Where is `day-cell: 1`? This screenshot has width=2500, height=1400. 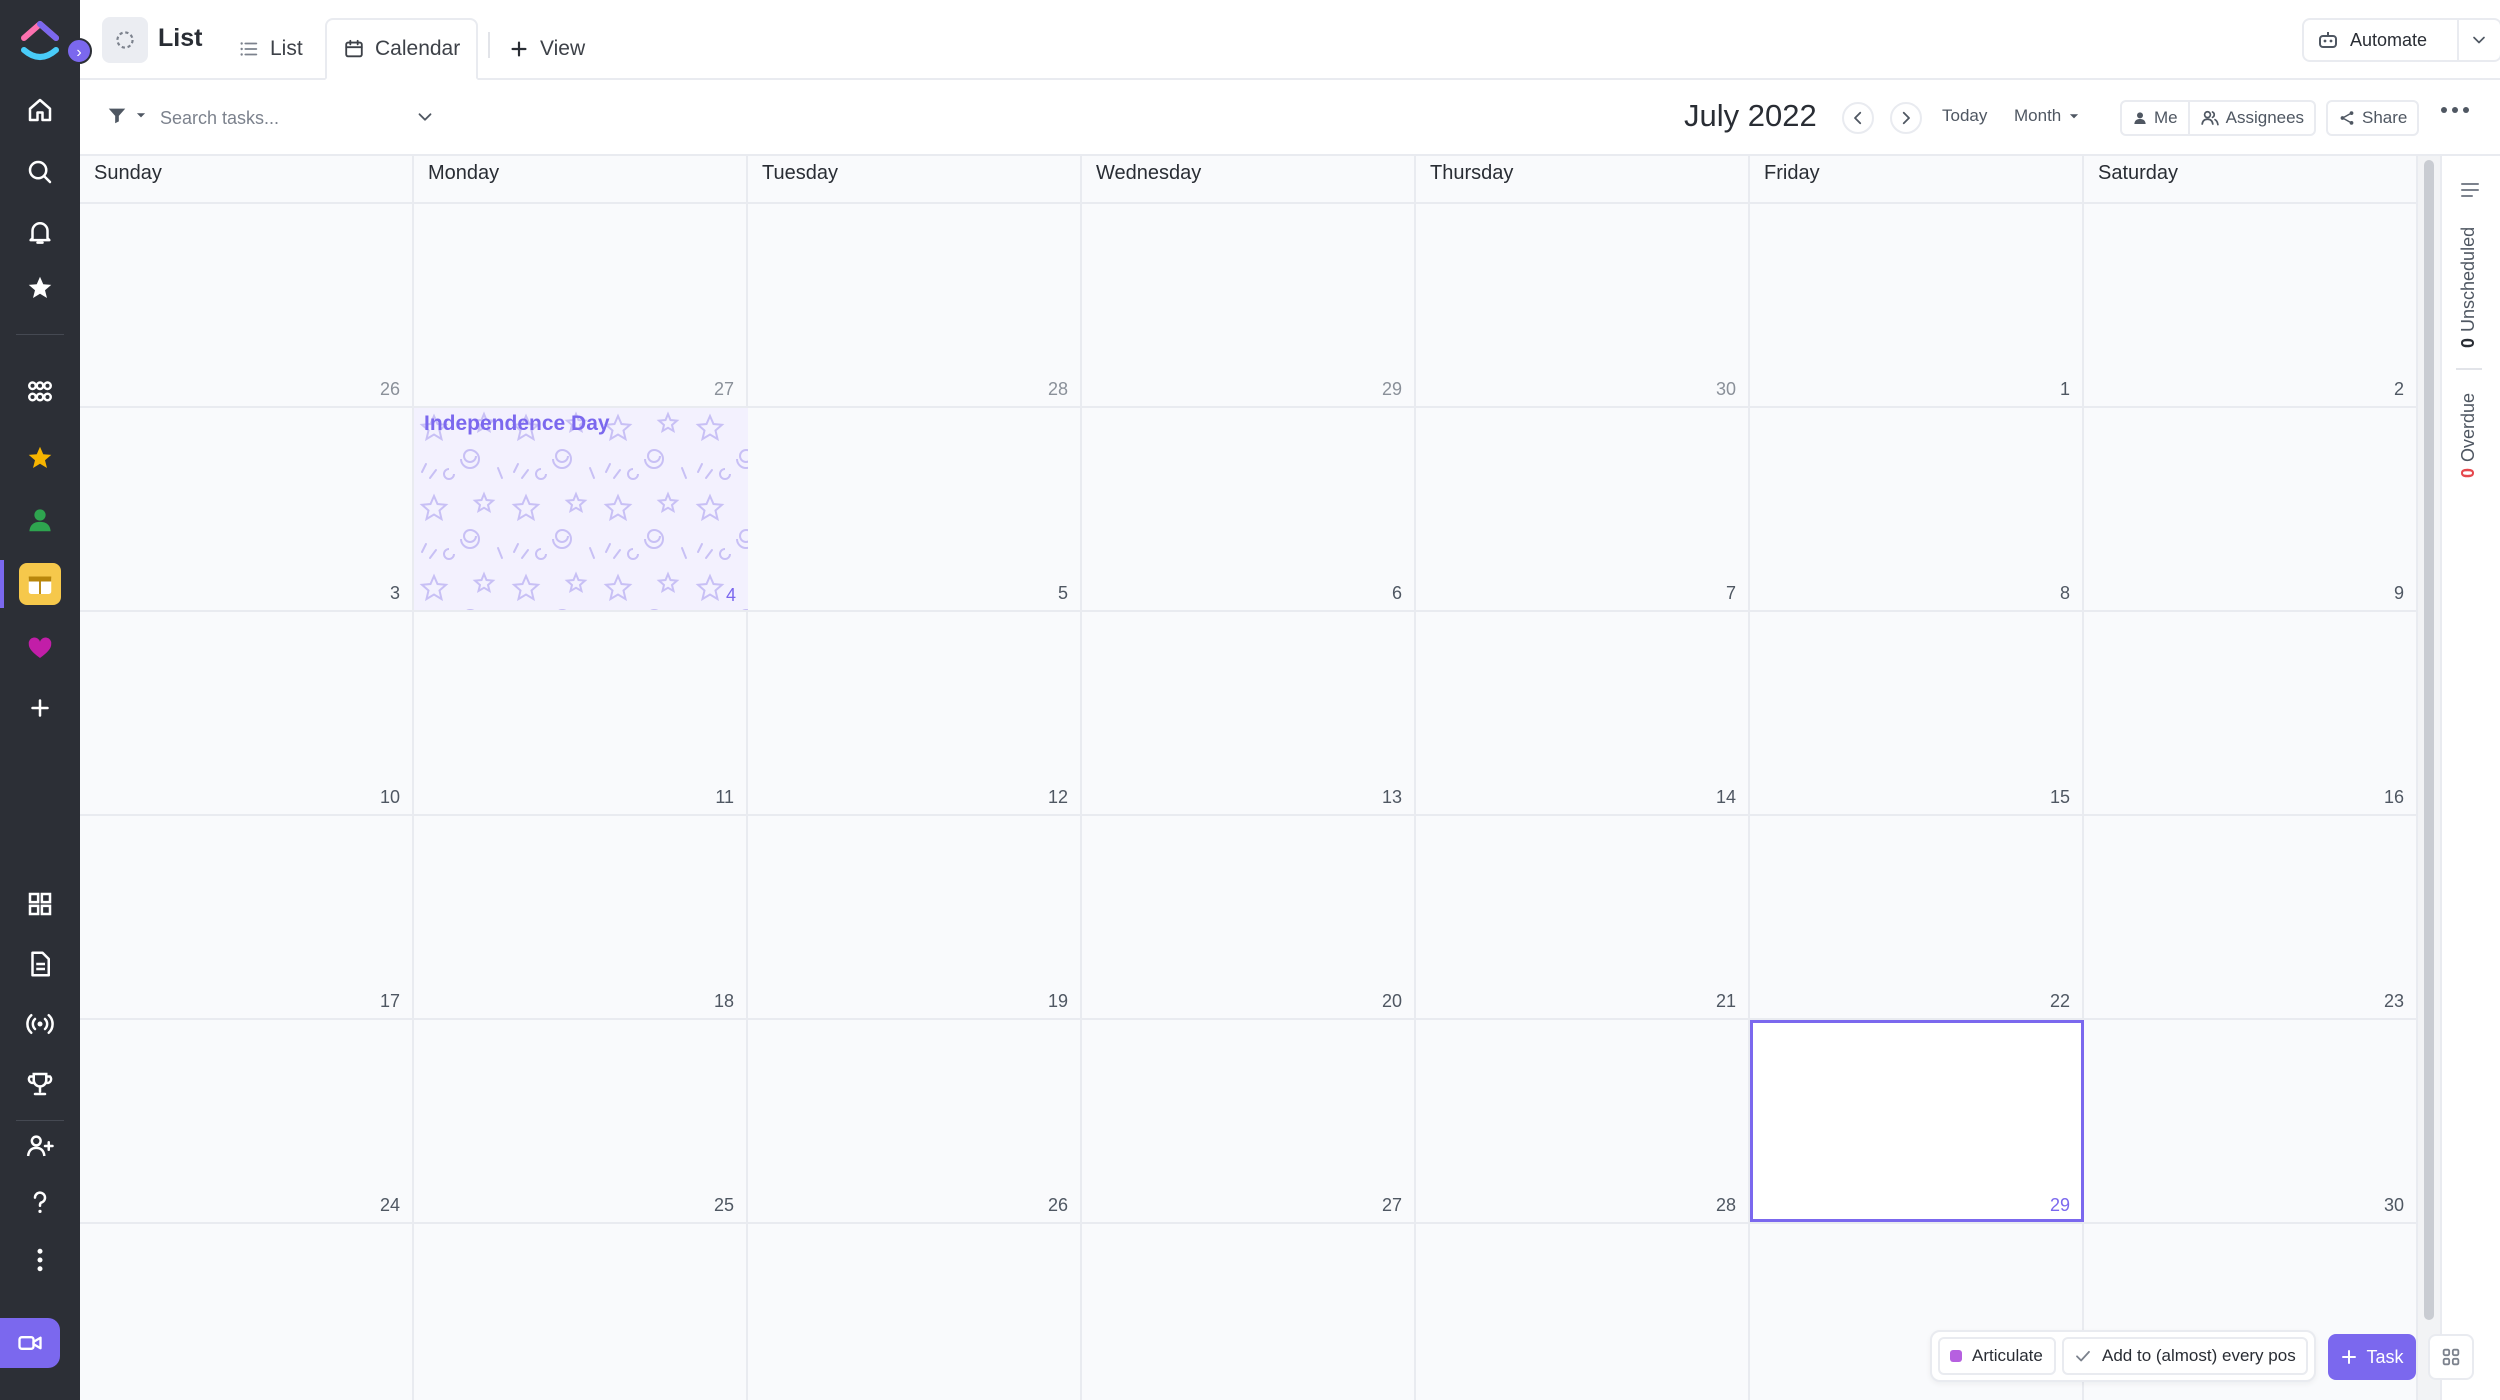
day-cell: 1 is located at coordinates (1917, 305).